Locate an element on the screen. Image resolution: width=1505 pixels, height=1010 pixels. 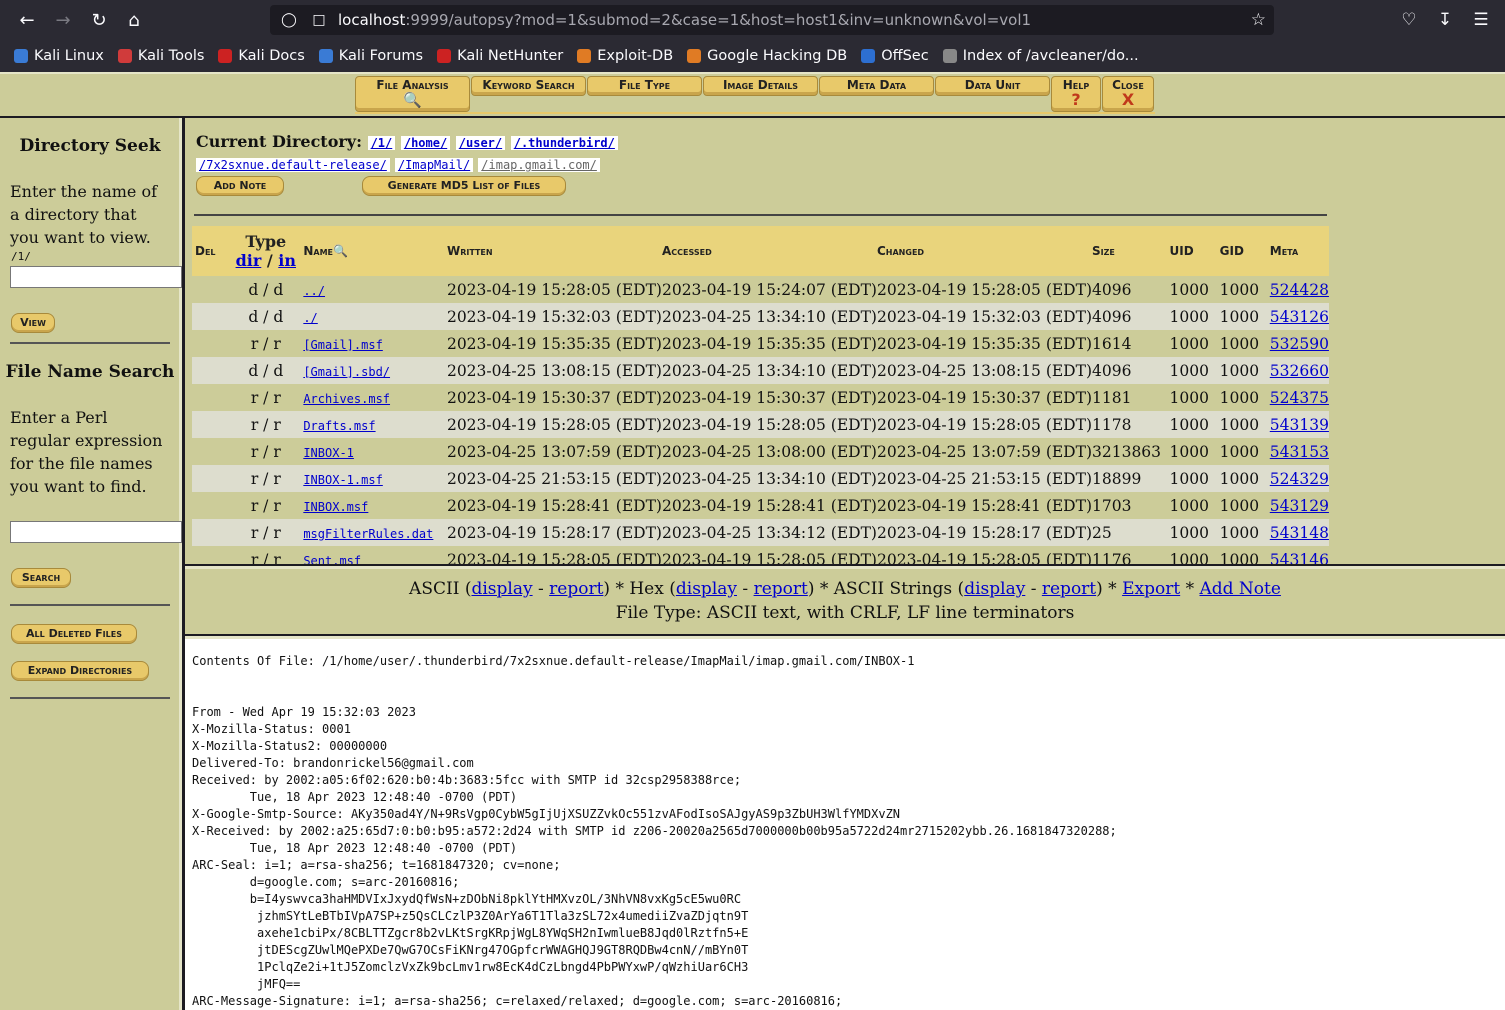
bookmark-label: OffSec is located at coordinates (905, 56).